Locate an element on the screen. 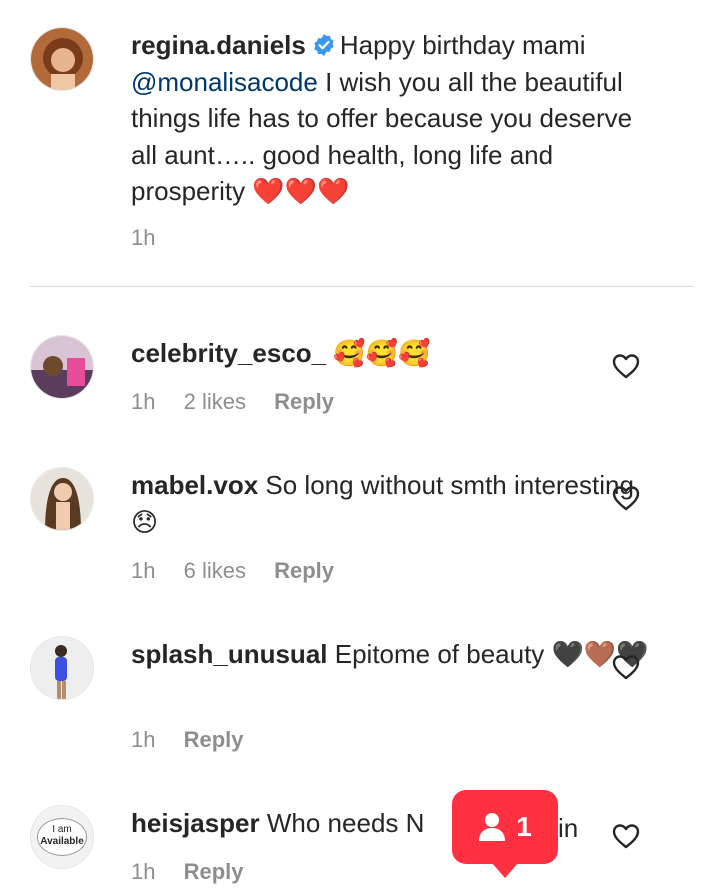 This screenshot has width=720, height=894. comment-emojis: 😞 is located at coordinates (145, 522).